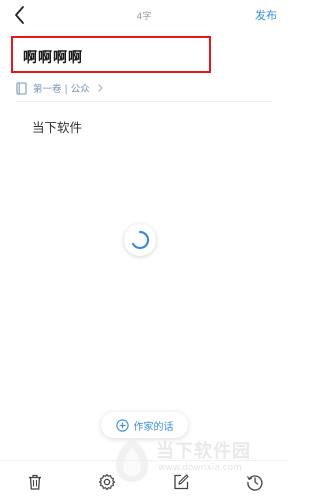 This screenshot has width=320, height=500. I want to click on author-note-label: 作家的话, so click(153, 427).